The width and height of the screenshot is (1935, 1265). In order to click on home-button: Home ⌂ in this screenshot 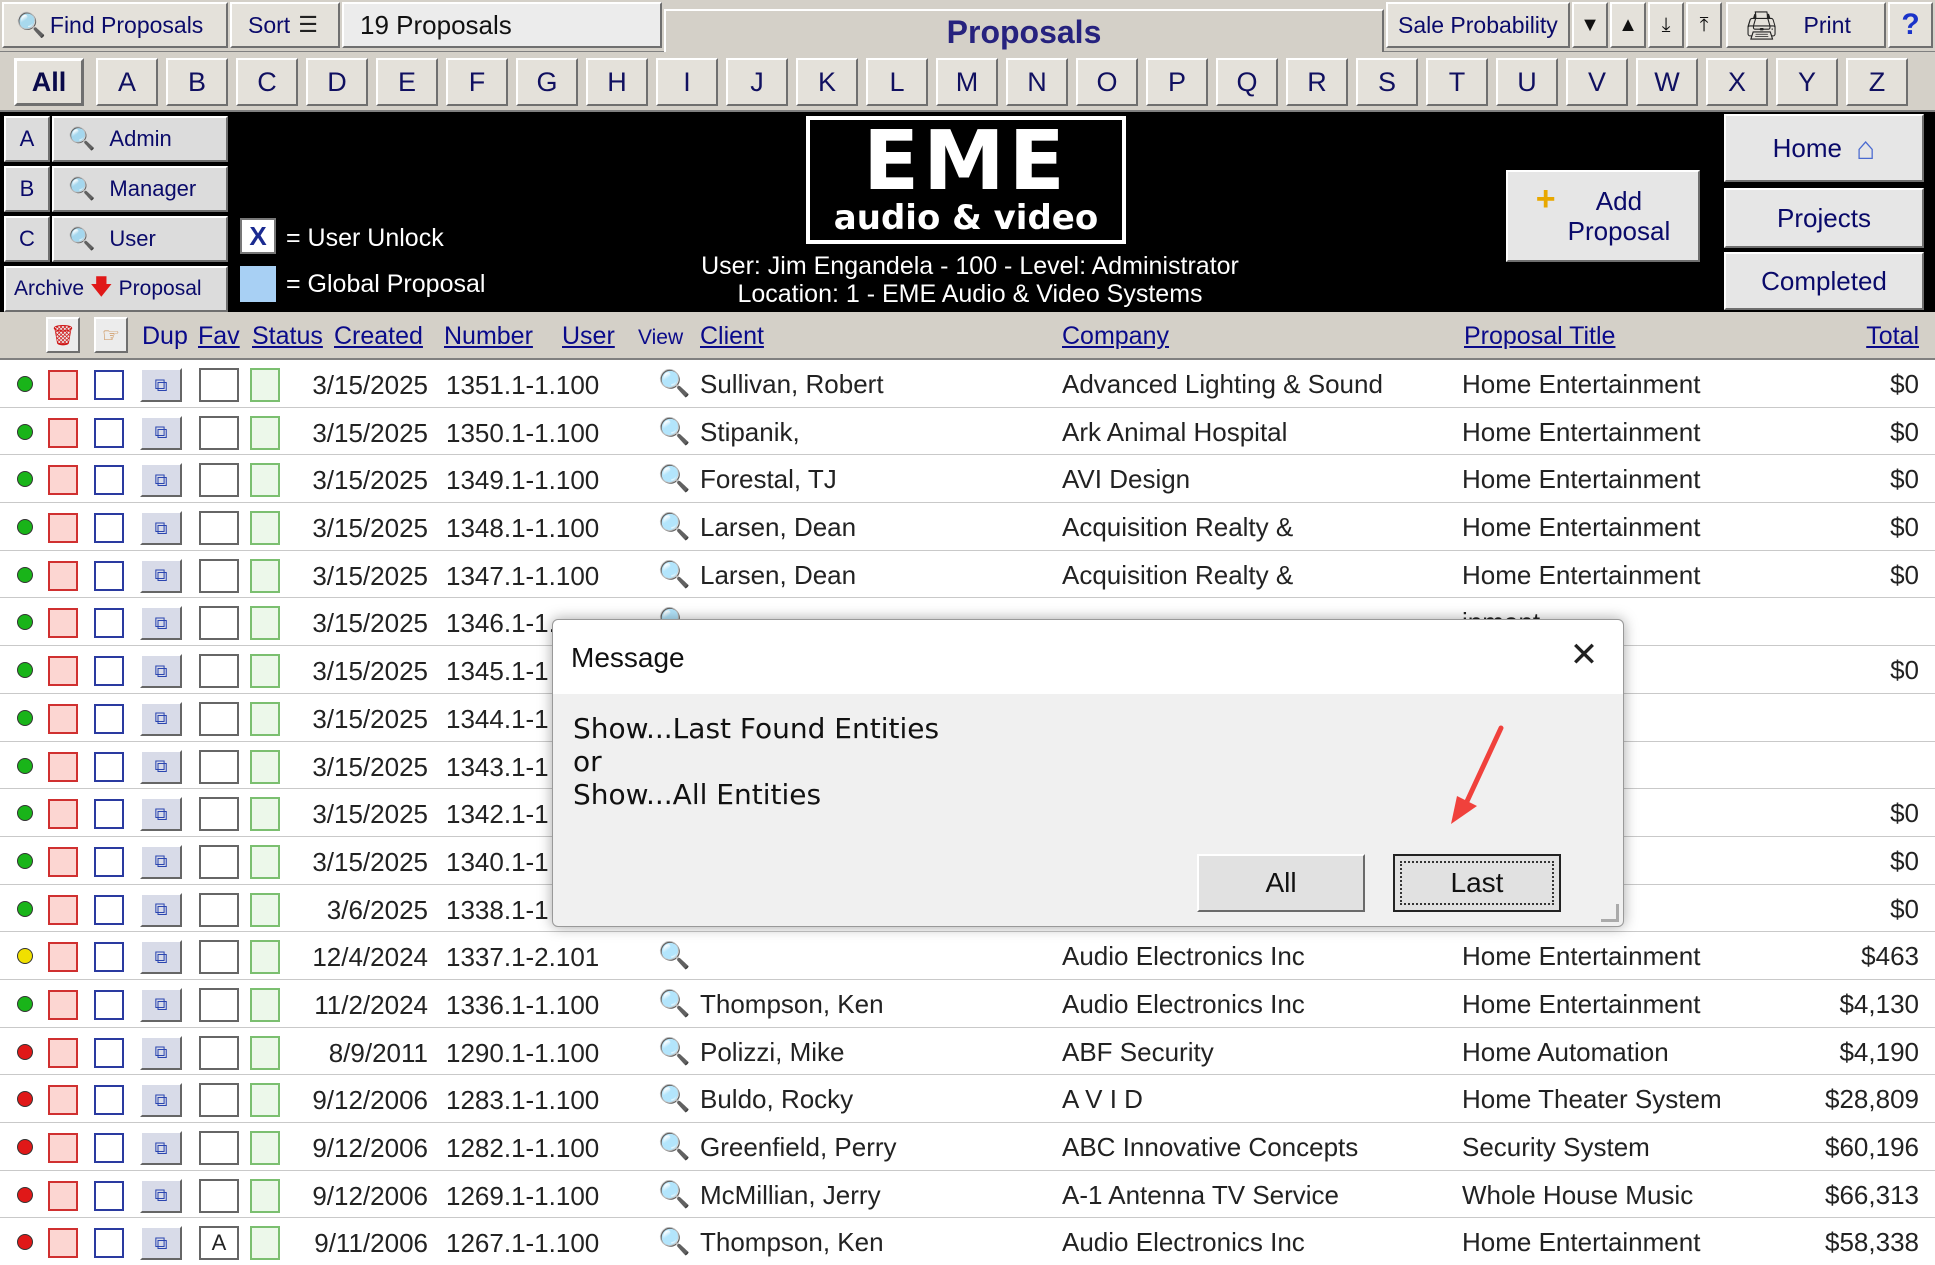, I will do `click(1824, 148)`.